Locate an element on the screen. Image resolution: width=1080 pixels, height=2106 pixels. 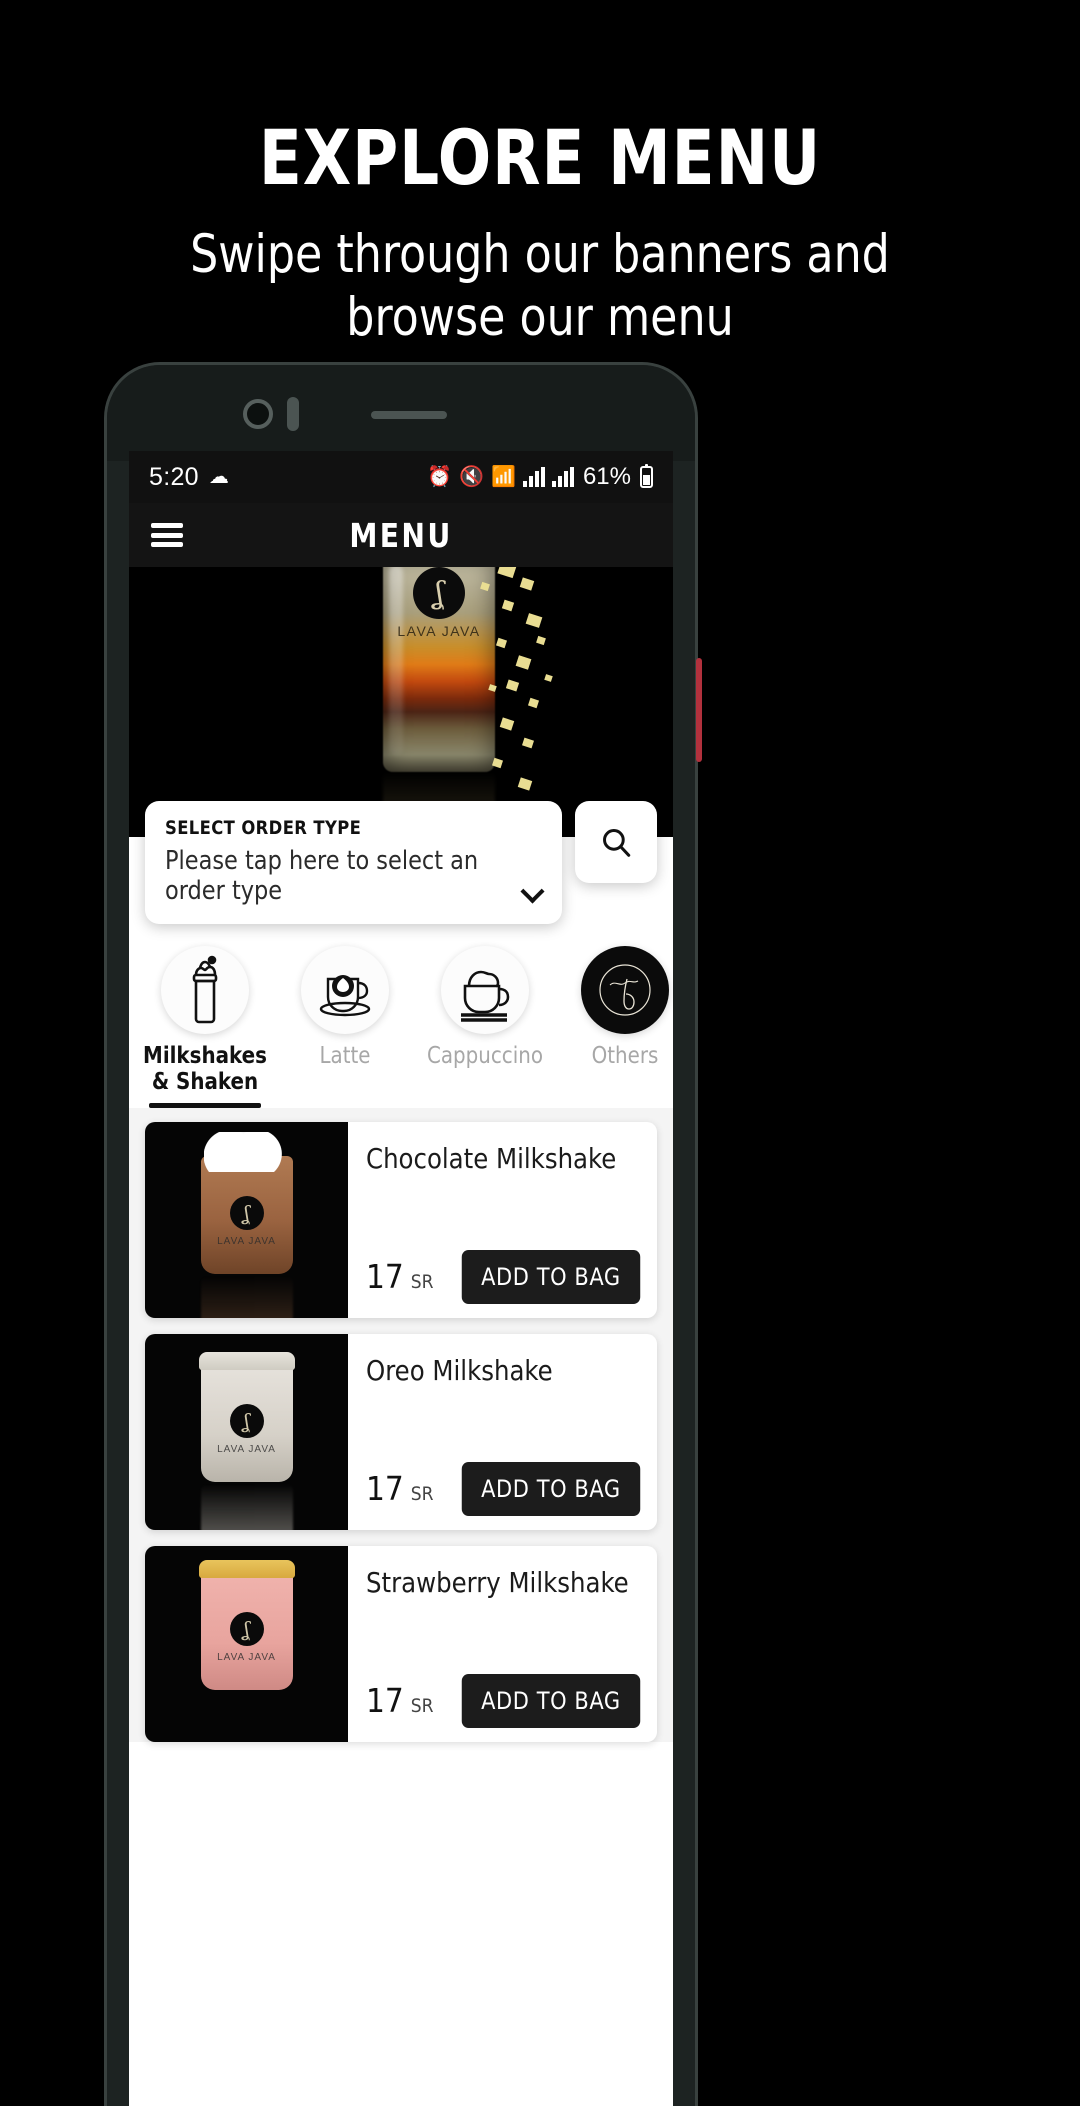
alarm-icon: ⏰ is located at coordinates (440, 477).